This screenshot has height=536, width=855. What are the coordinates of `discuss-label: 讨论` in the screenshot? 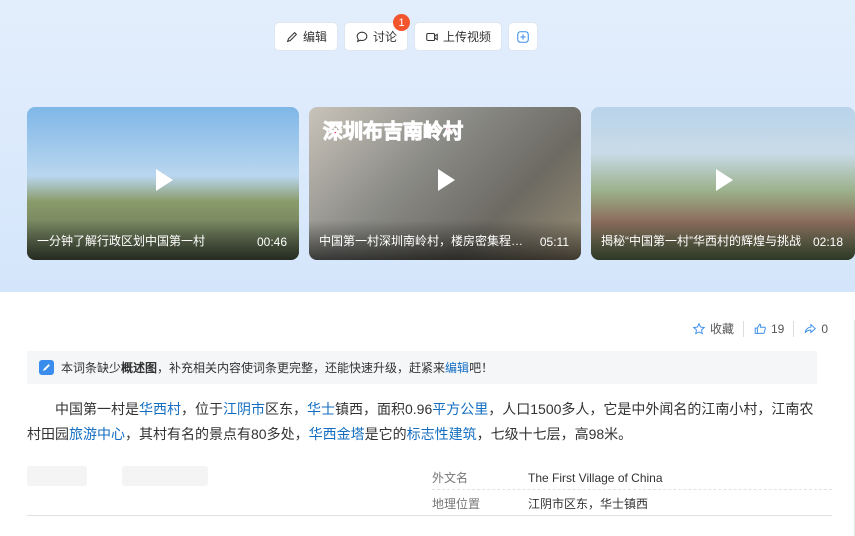 It's located at (385, 37).